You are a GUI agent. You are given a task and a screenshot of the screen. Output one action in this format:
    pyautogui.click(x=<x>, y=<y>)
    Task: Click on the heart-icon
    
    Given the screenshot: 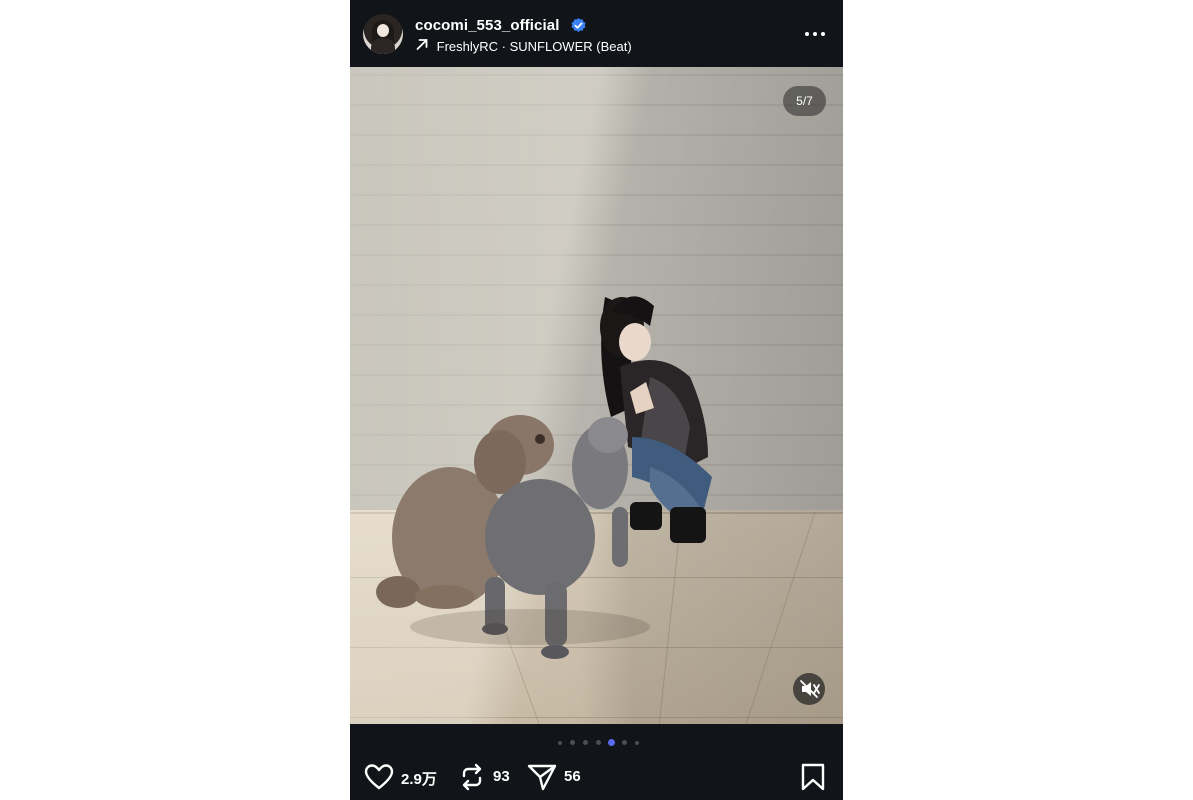 What is the action you would take?
    pyautogui.click(x=379, y=777)
    